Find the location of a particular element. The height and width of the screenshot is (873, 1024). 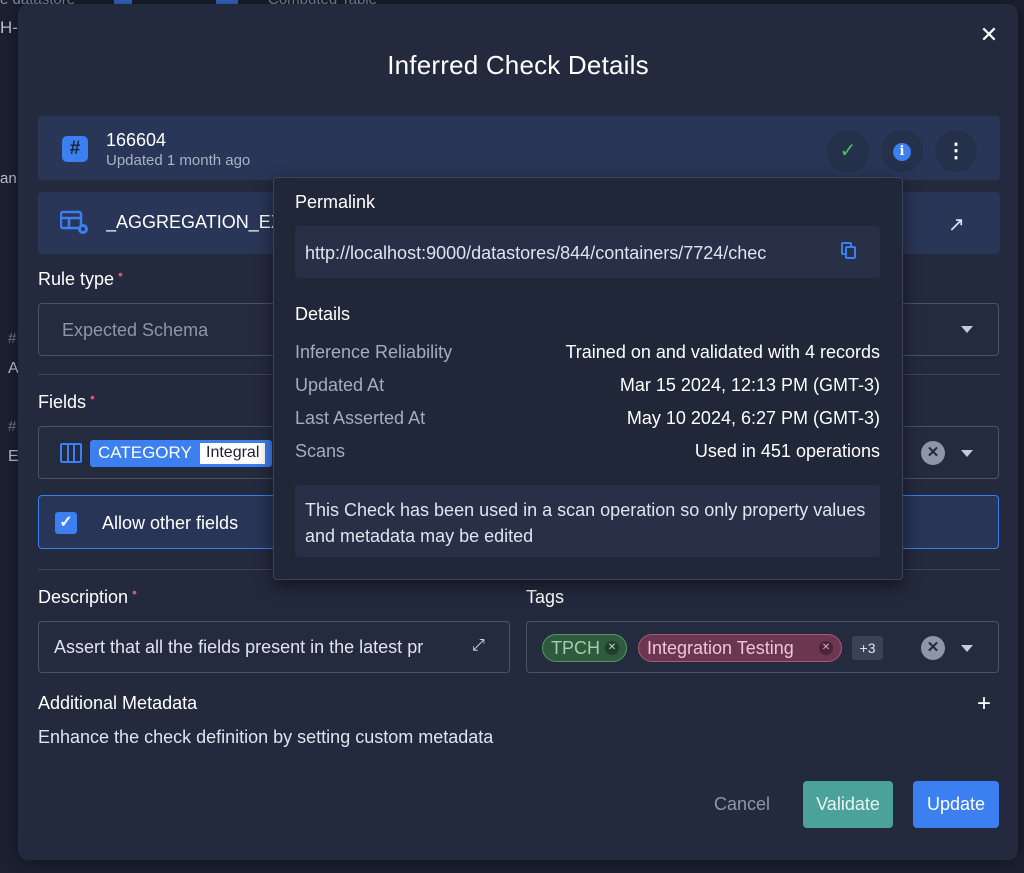

container-name: _AGGREGATION_EX is located at coordinates (190, 222).